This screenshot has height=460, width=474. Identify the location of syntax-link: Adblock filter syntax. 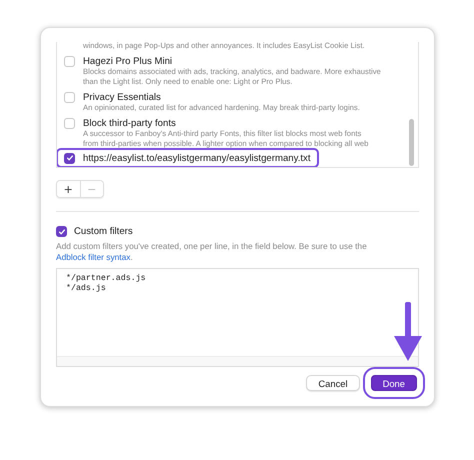
(93, 257).